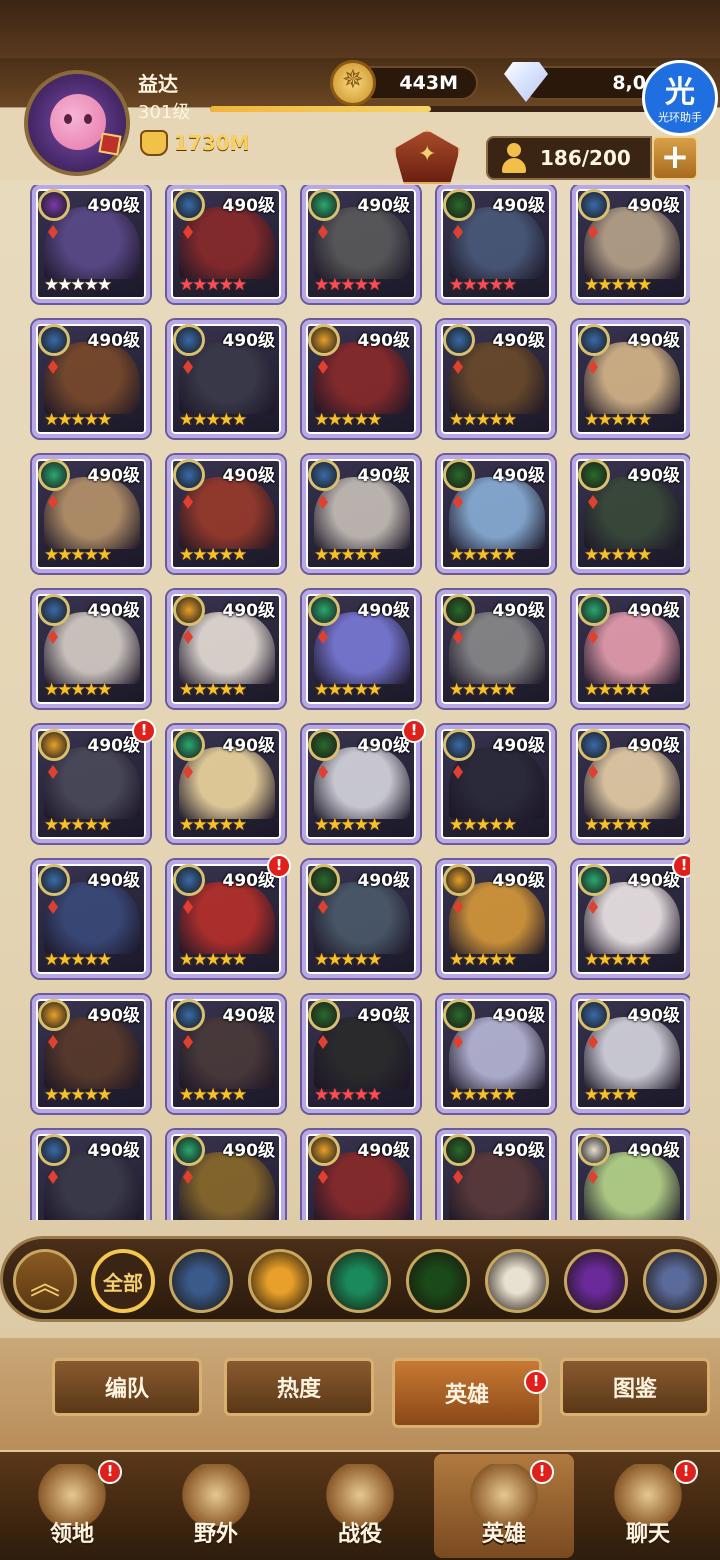  Describe the element at coordinates (675, 1281) in the screenshot. I see `shield-rune-icon` at that location.